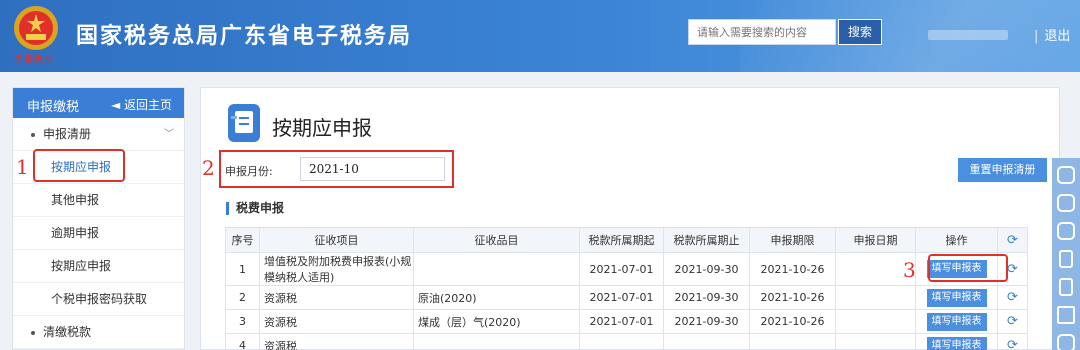 This screenshot has width=1080, height=350. What do you see at coordinates (909, 270) in the screenshot?
I see `annotation-number-3: 3` at bounding box center [909, 270].